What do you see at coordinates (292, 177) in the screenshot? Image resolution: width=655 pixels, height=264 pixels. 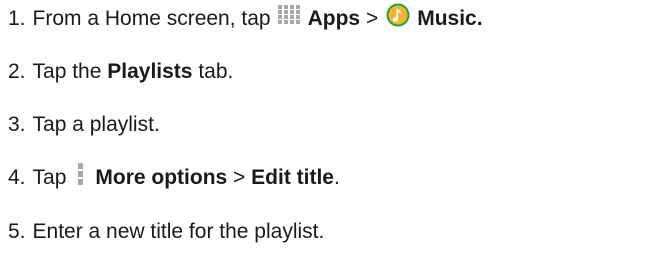 I see `edit-title-label: Edit title` at bounding box center [292, 177].